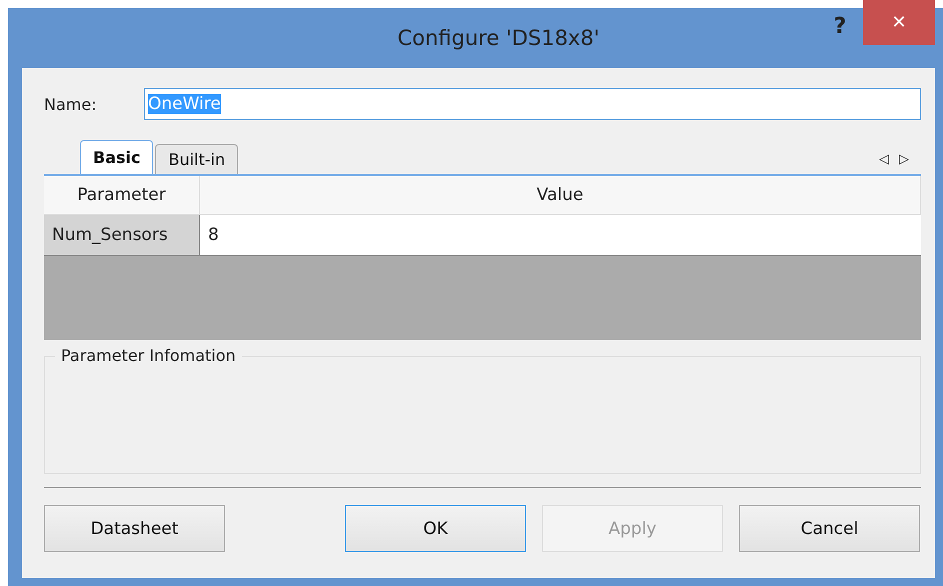 The width and height of the screenshot is (943, 586). I want to click on dialog-button: Datasheet, so click(134, 528).